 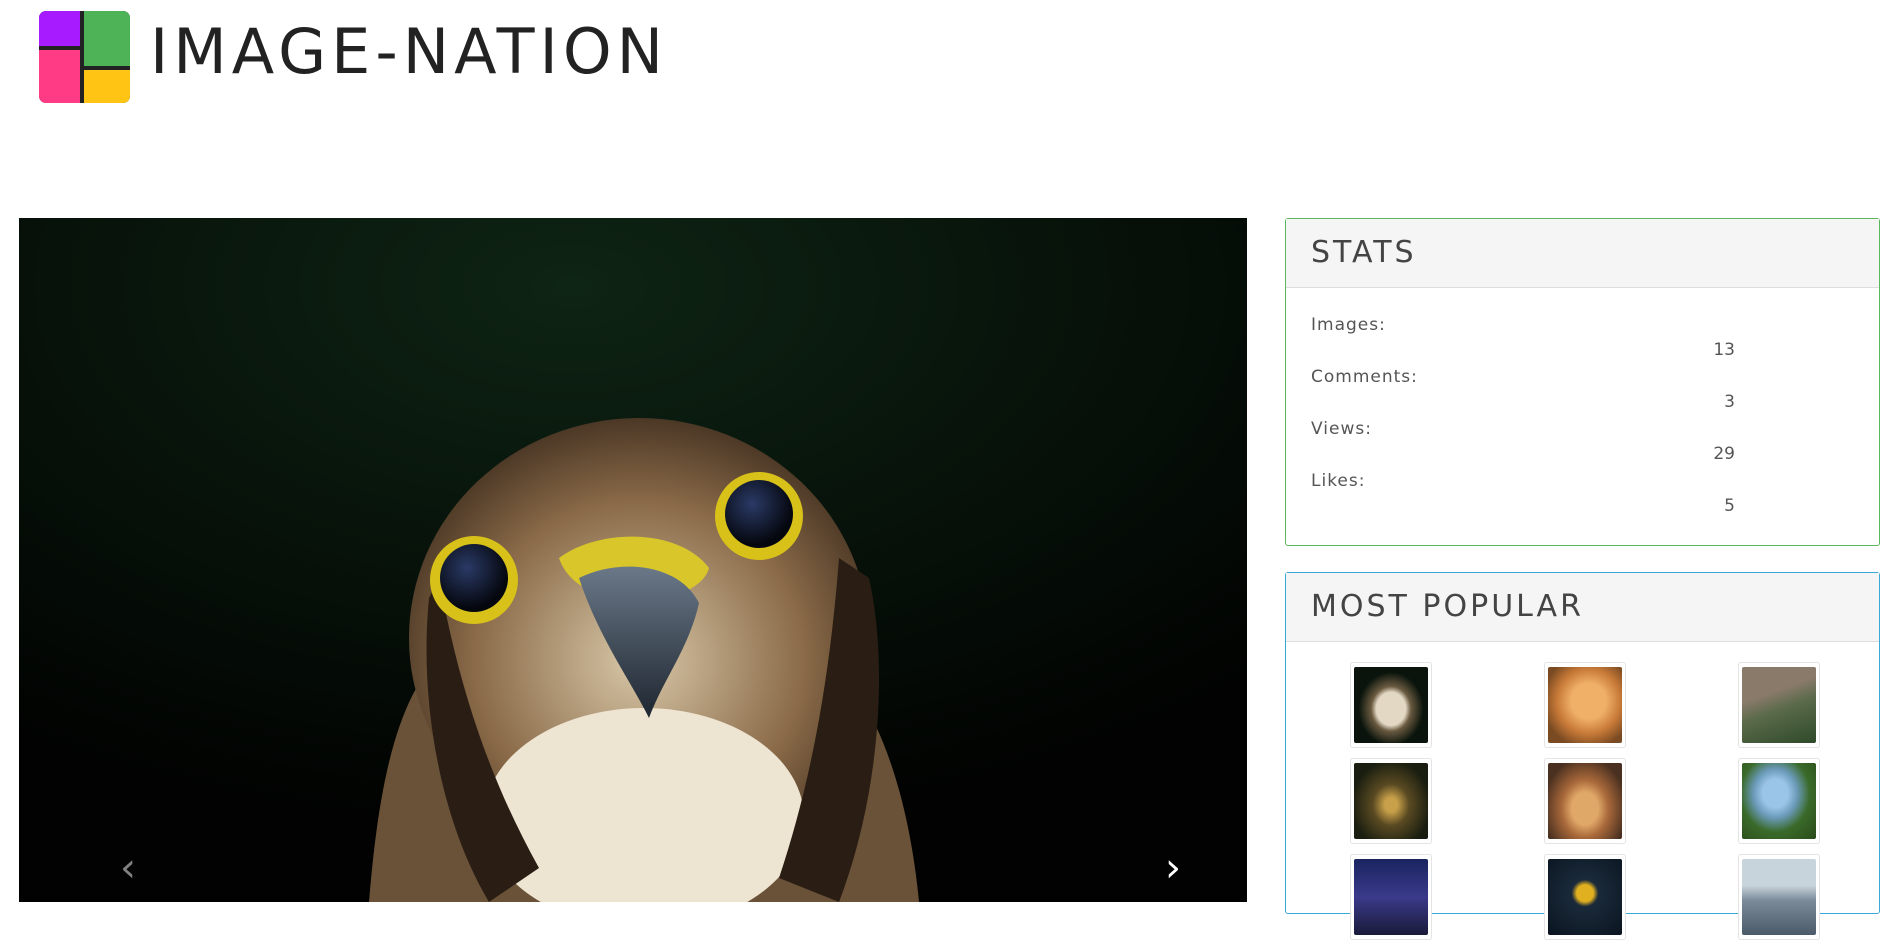 I want to click on stat-row-likes: Likes: 5, so click(x=1582, y=495).